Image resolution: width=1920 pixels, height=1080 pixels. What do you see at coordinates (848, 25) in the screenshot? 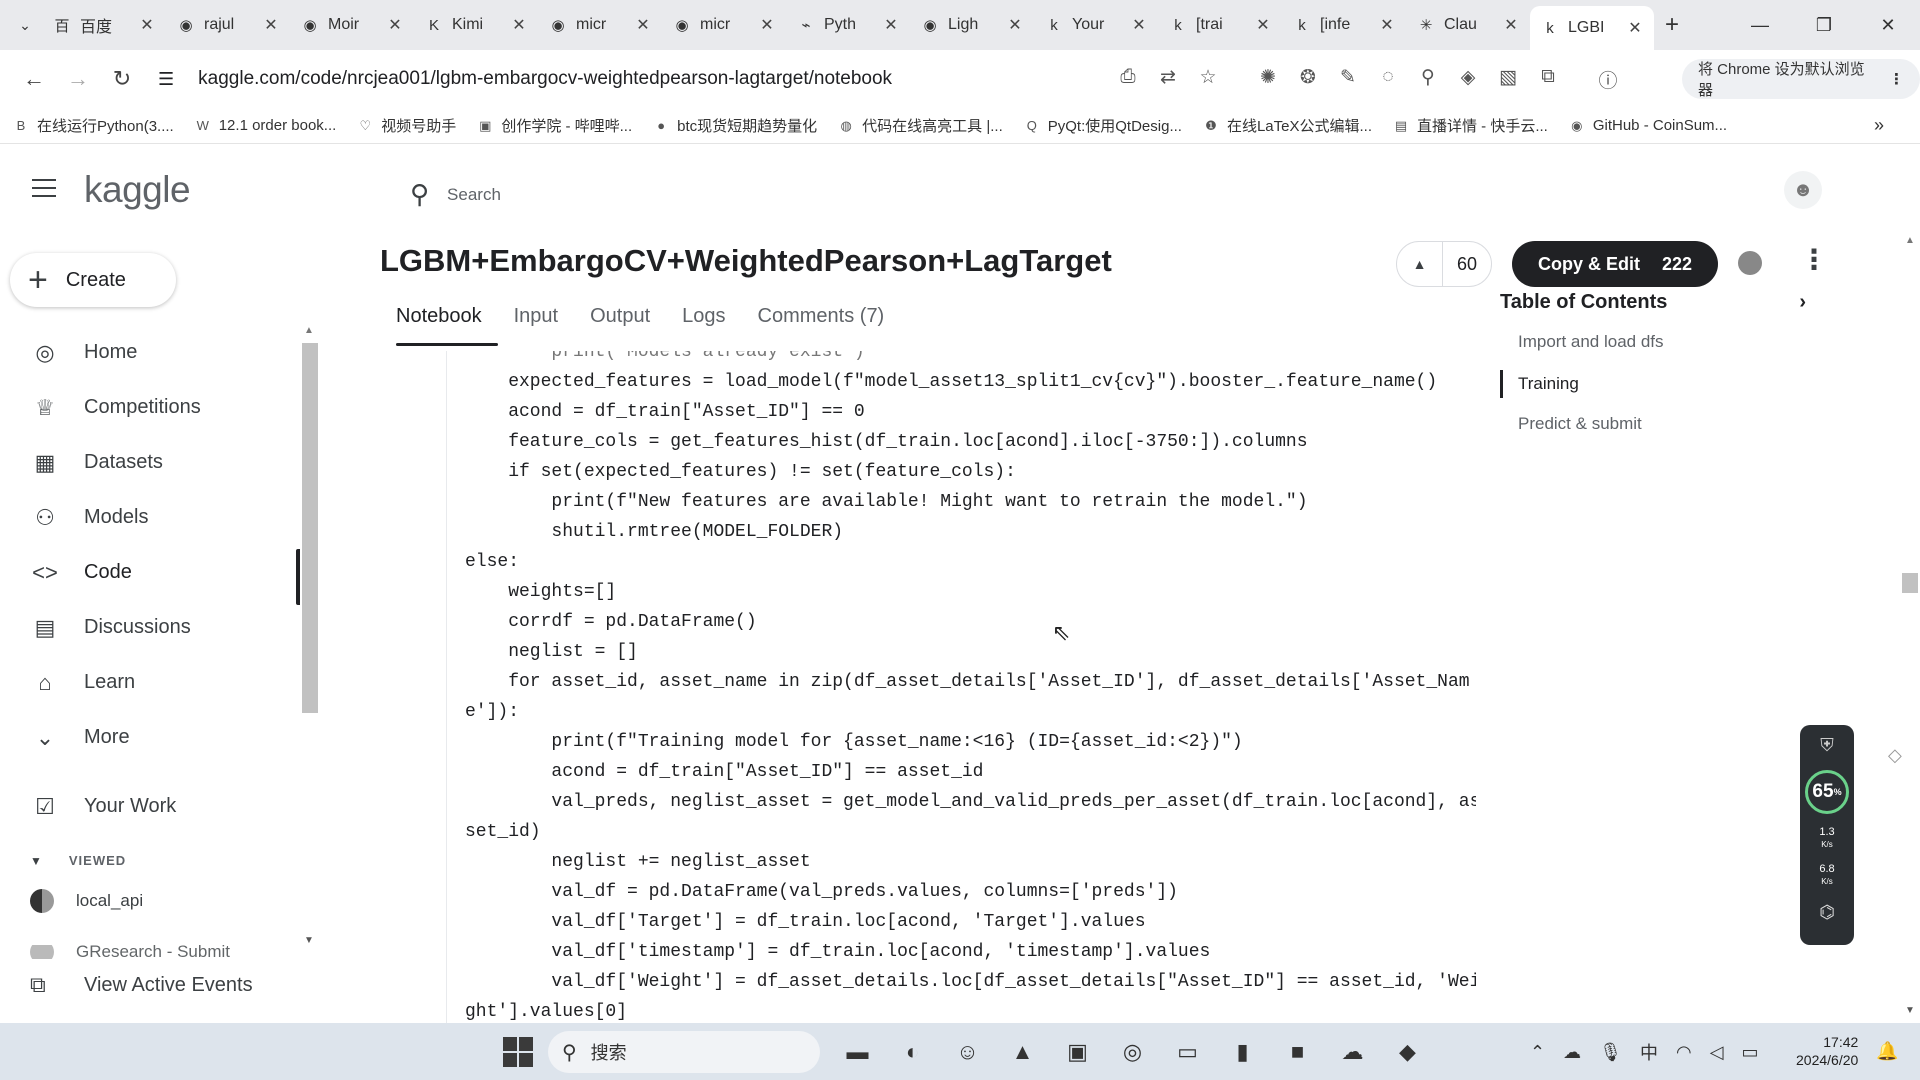
I see `browser-tab: ⌁ Pyth ✕` at bounding box center [848, 25].